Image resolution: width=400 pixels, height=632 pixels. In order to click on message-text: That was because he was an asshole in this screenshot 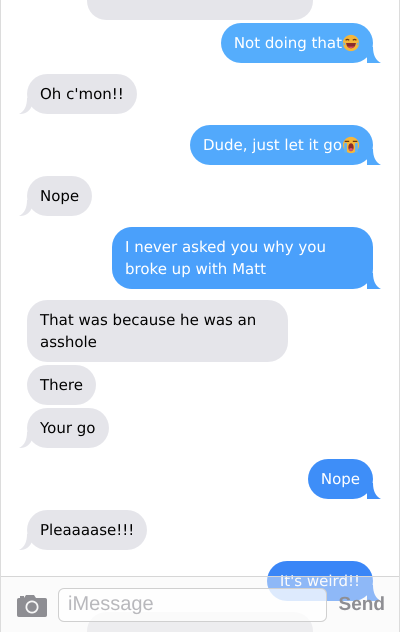, I will do `click(149, 331)`.